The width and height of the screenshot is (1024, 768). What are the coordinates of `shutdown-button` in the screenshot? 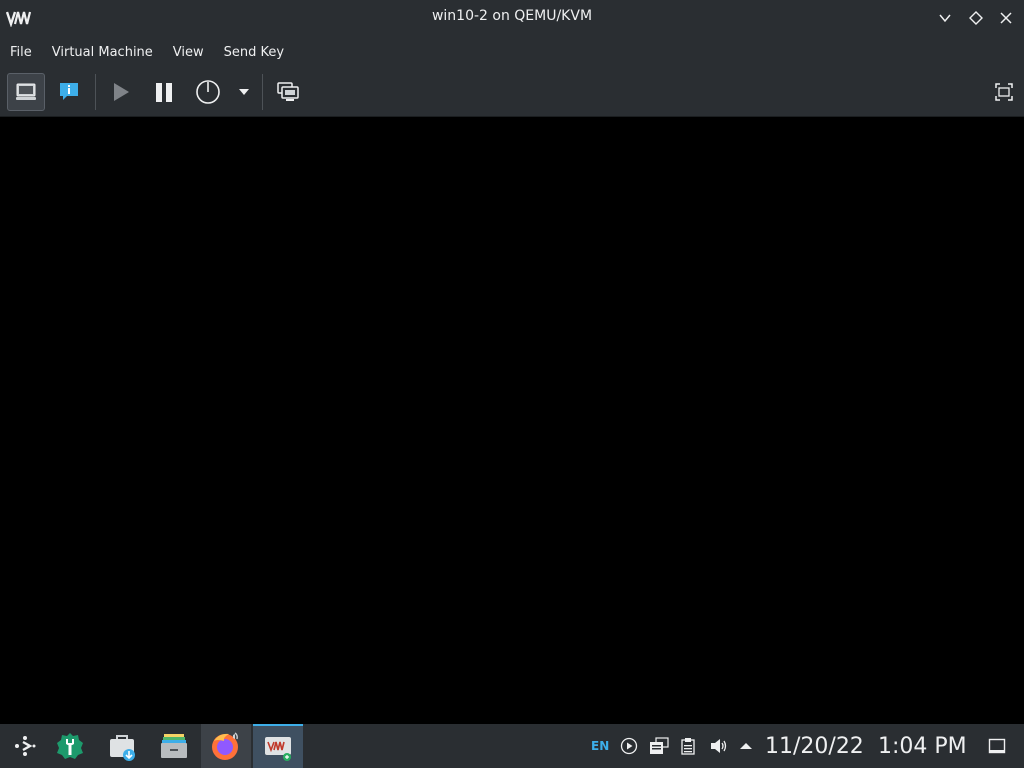 It's located at (208, 92).